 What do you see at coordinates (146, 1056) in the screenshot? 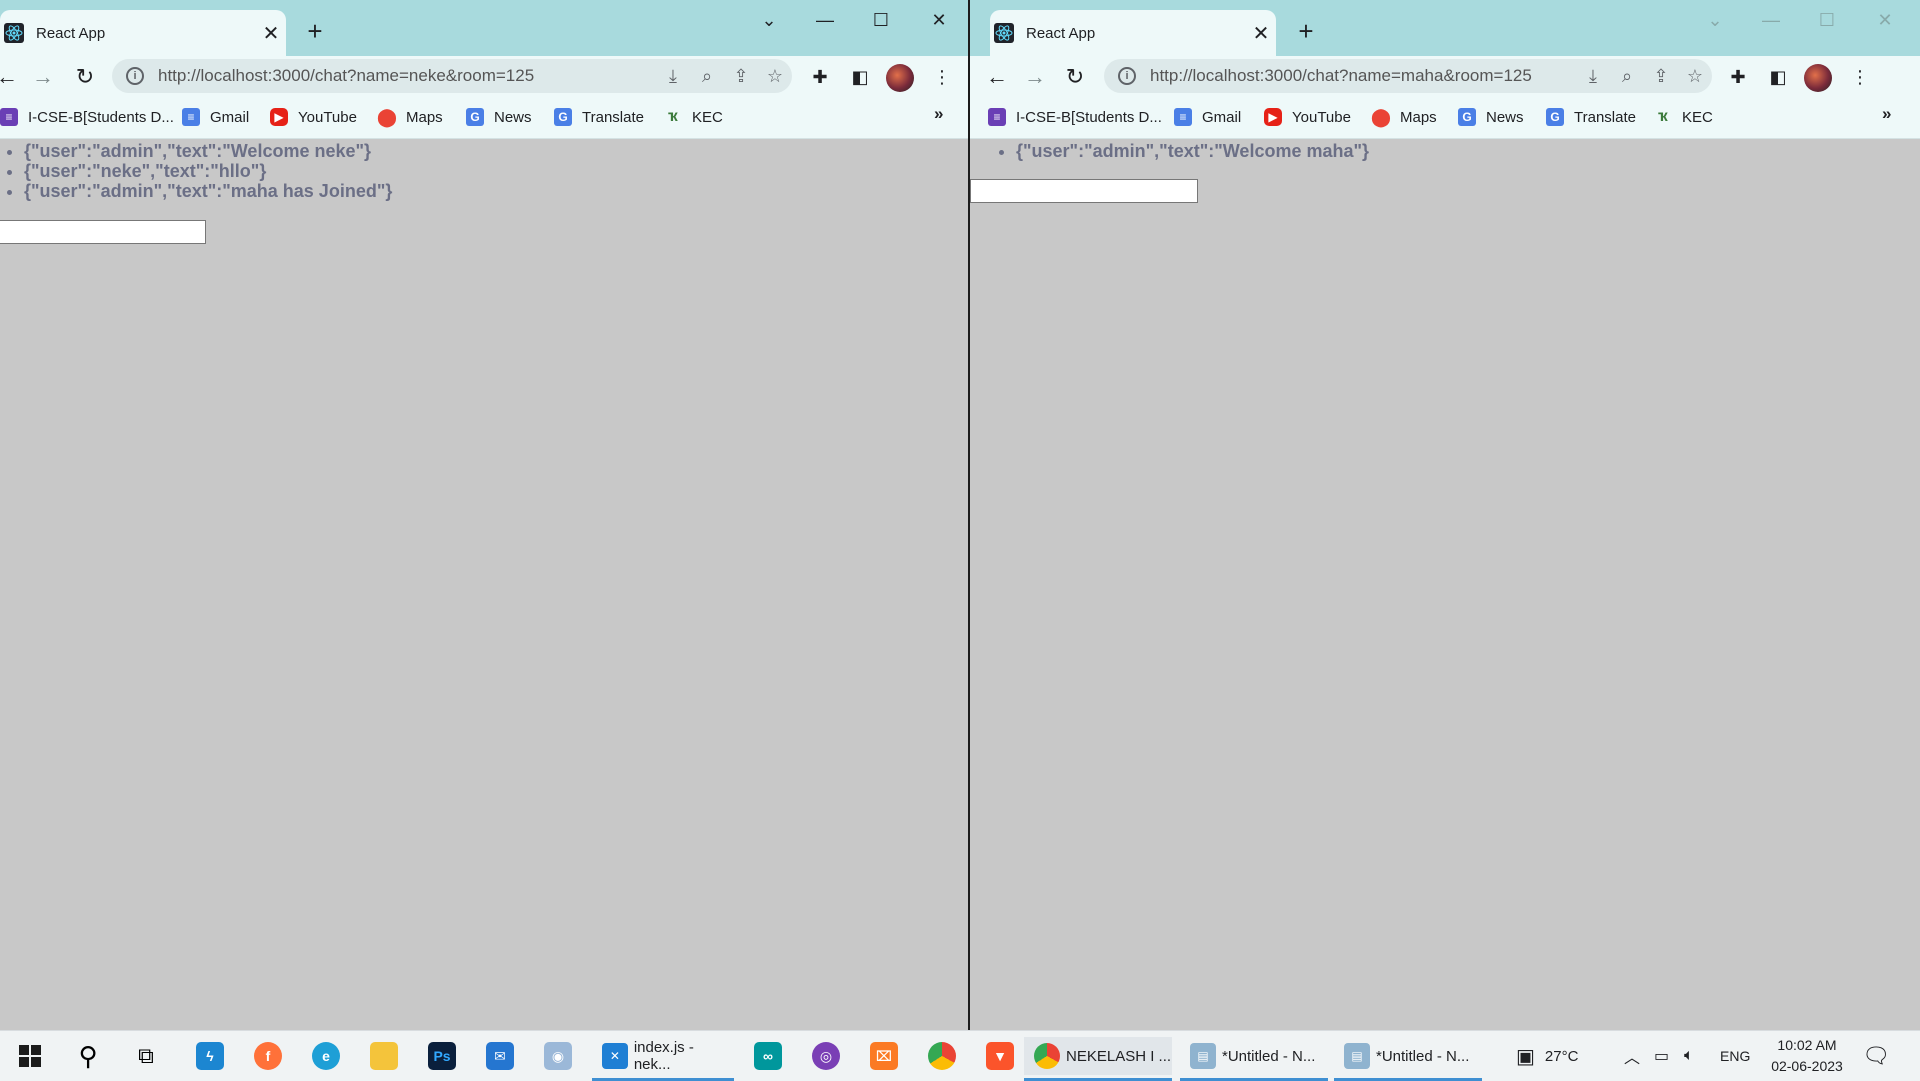
I see `task-view-icon: ⧉` at bounding box center [146, 1056].